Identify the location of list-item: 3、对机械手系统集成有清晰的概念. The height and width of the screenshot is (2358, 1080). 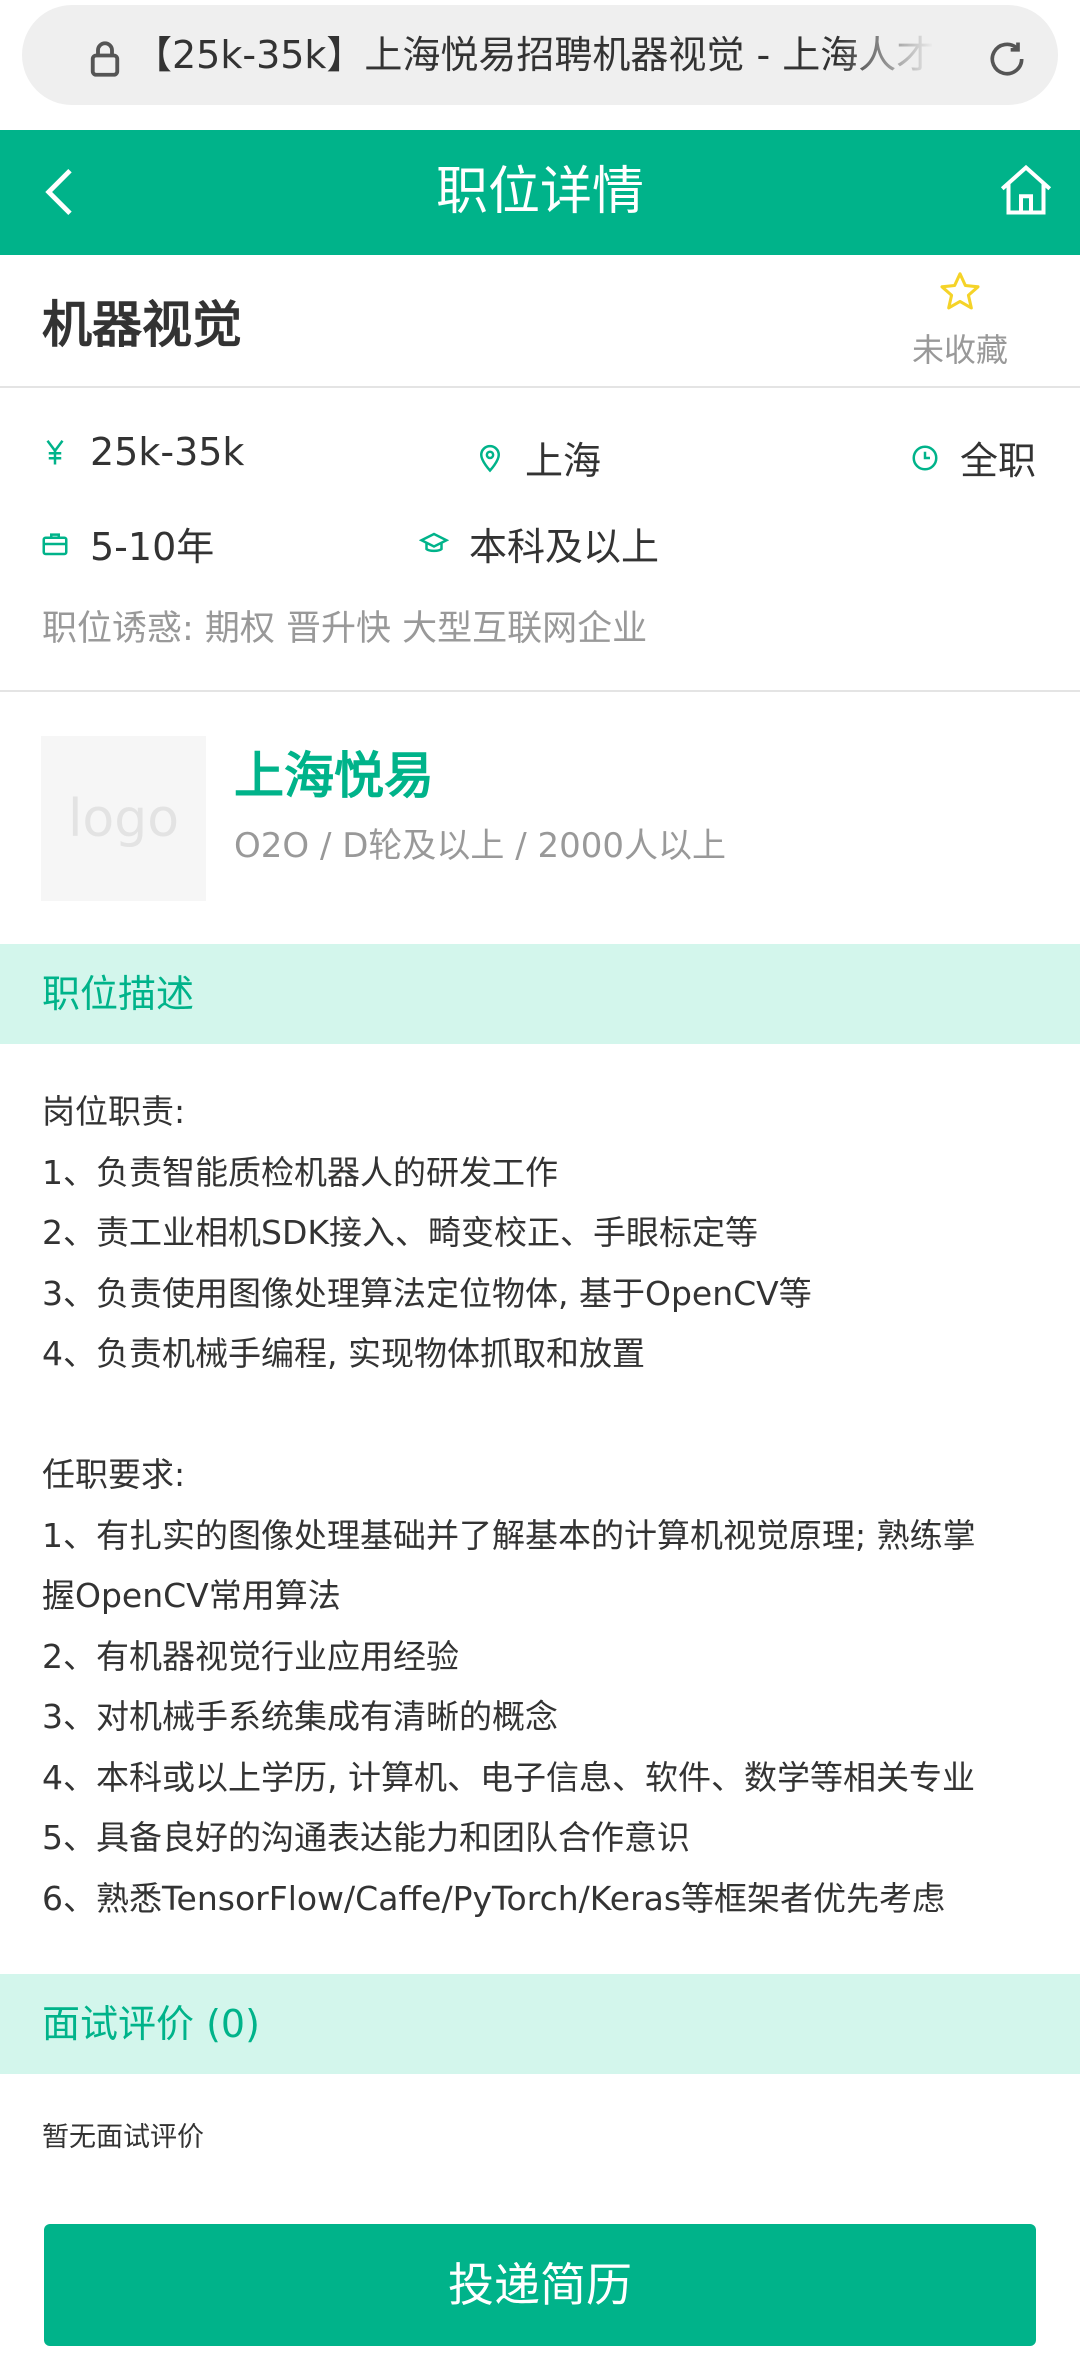
(300, 1716).